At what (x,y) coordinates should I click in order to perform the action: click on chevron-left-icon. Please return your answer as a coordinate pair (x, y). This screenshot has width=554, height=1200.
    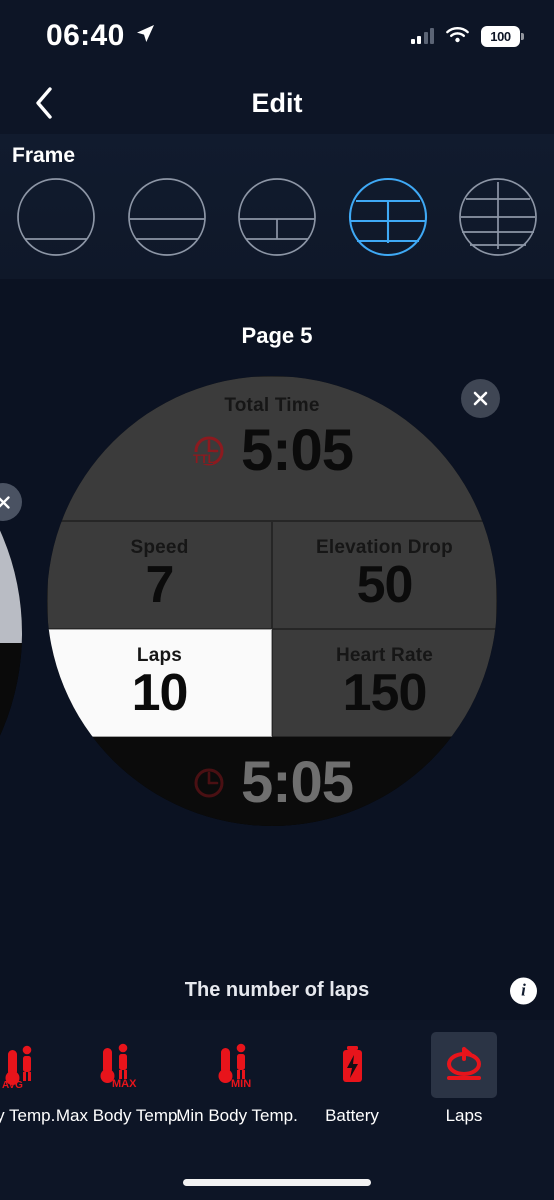
    Looking at the image, I should click on (44, 103).